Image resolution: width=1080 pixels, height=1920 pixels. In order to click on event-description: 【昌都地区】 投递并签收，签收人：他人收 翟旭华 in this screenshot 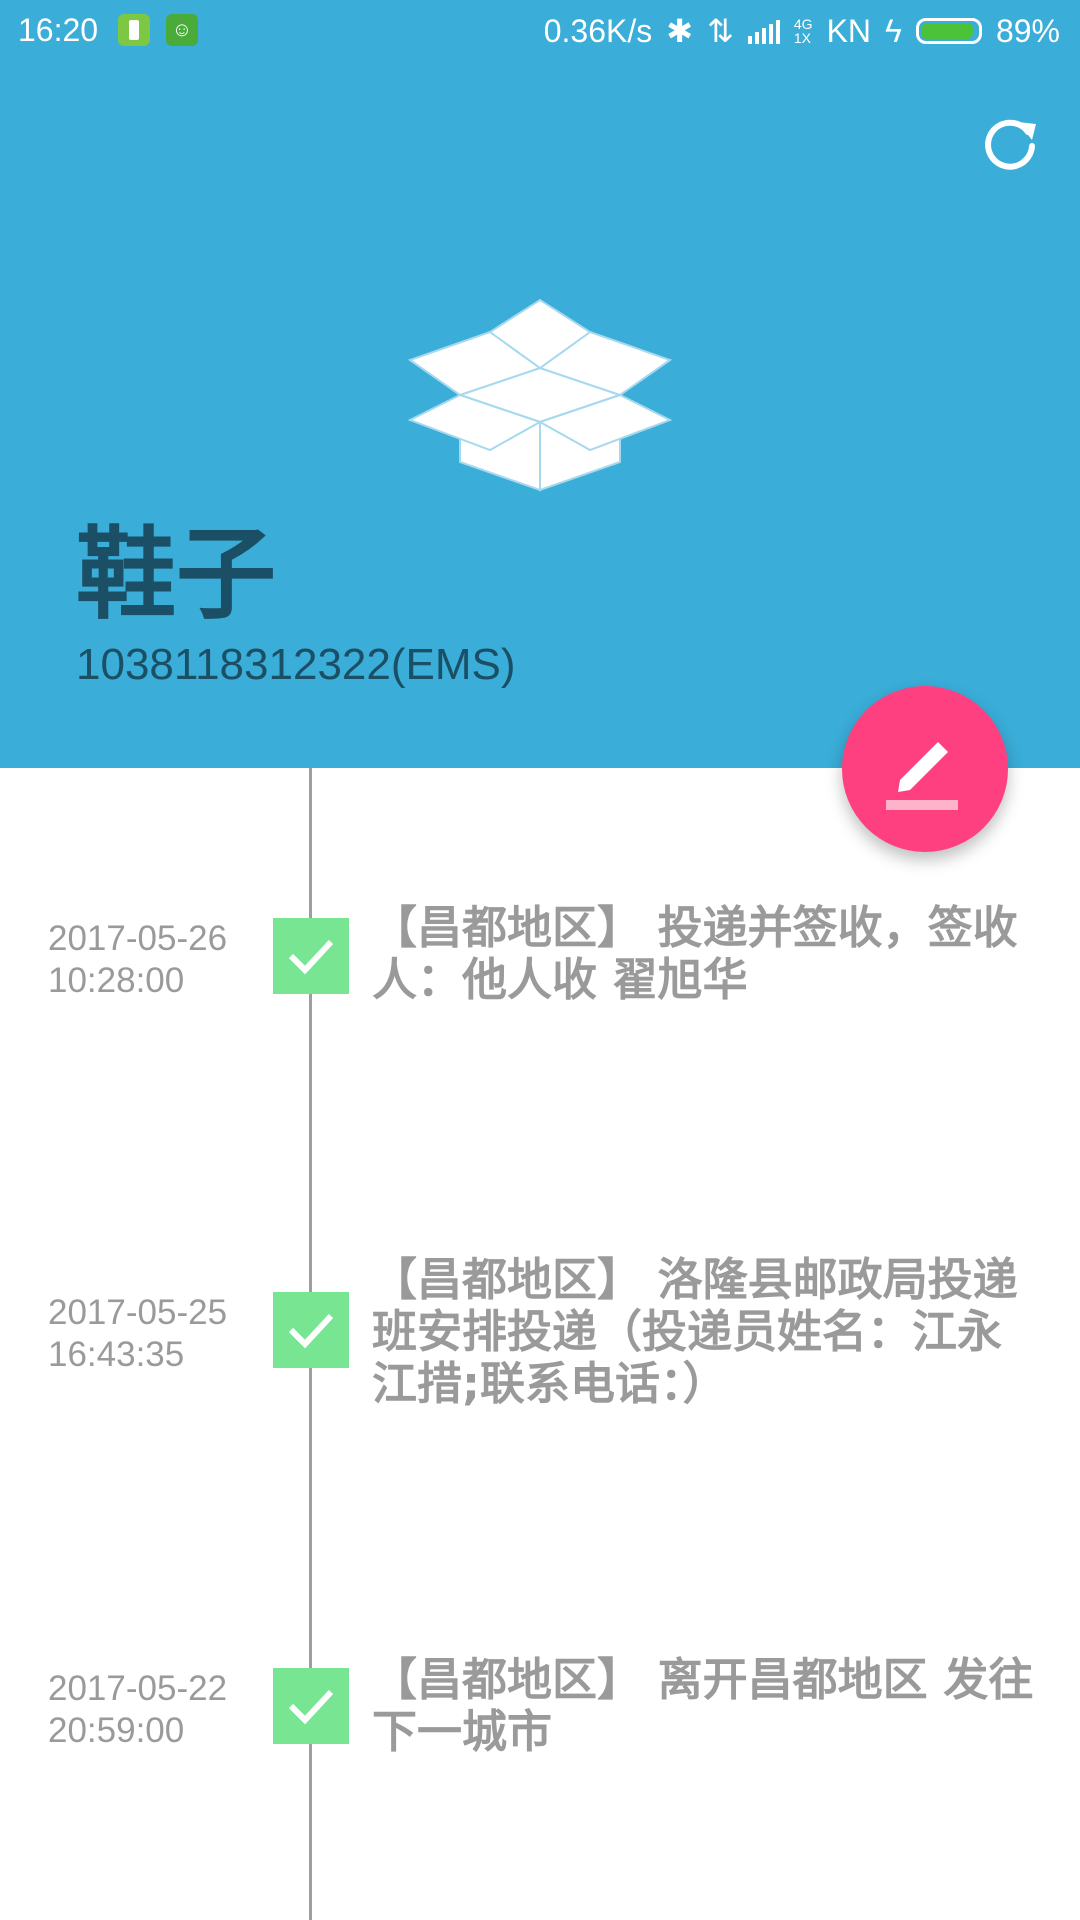, I will do `click(695, 953)`.